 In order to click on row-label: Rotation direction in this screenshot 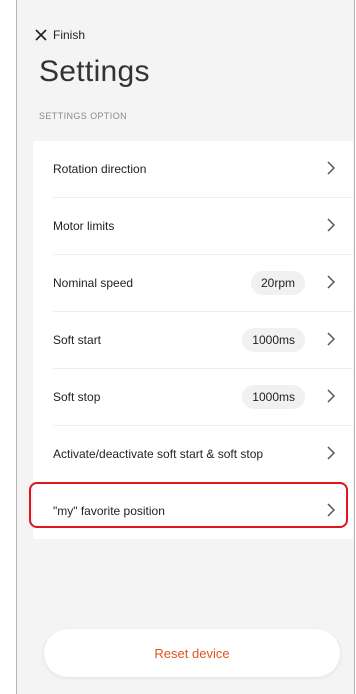, I will do `click(100, 169)`.